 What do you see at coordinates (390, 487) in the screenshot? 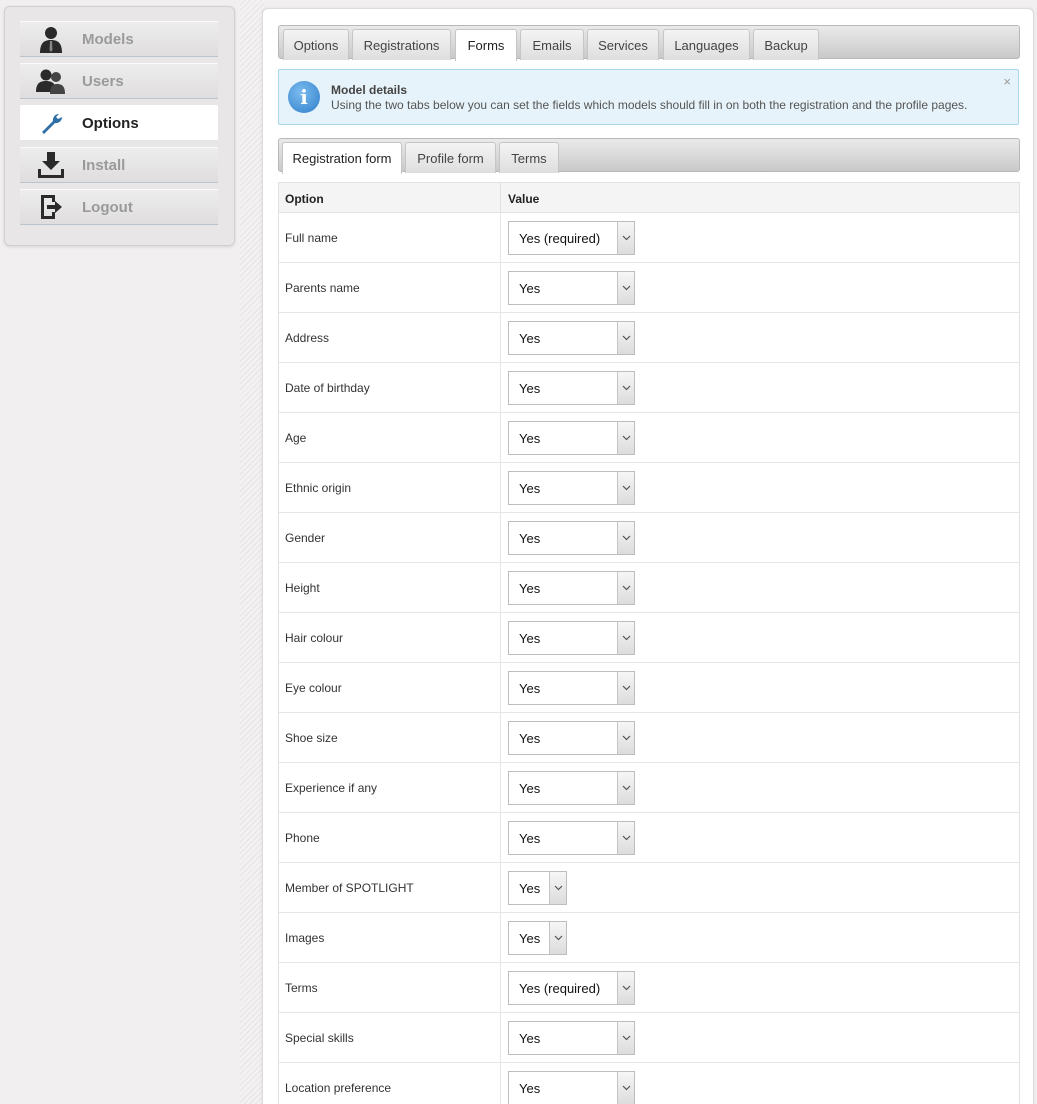
I see `option-label: Ethnic origin` at bounding box center [390, 487].